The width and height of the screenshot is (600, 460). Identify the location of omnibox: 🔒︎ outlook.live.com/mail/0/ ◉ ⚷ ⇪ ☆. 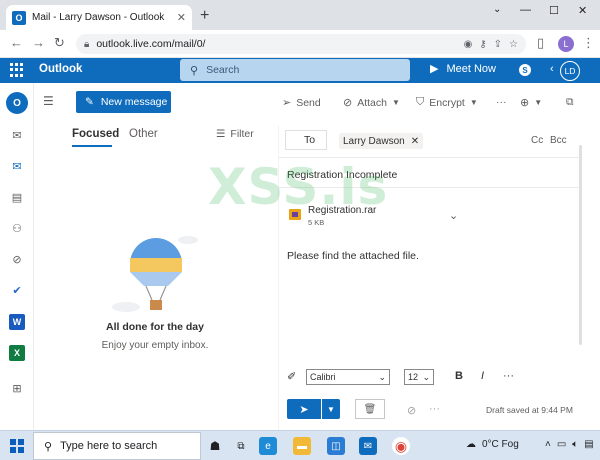
(301, 44).